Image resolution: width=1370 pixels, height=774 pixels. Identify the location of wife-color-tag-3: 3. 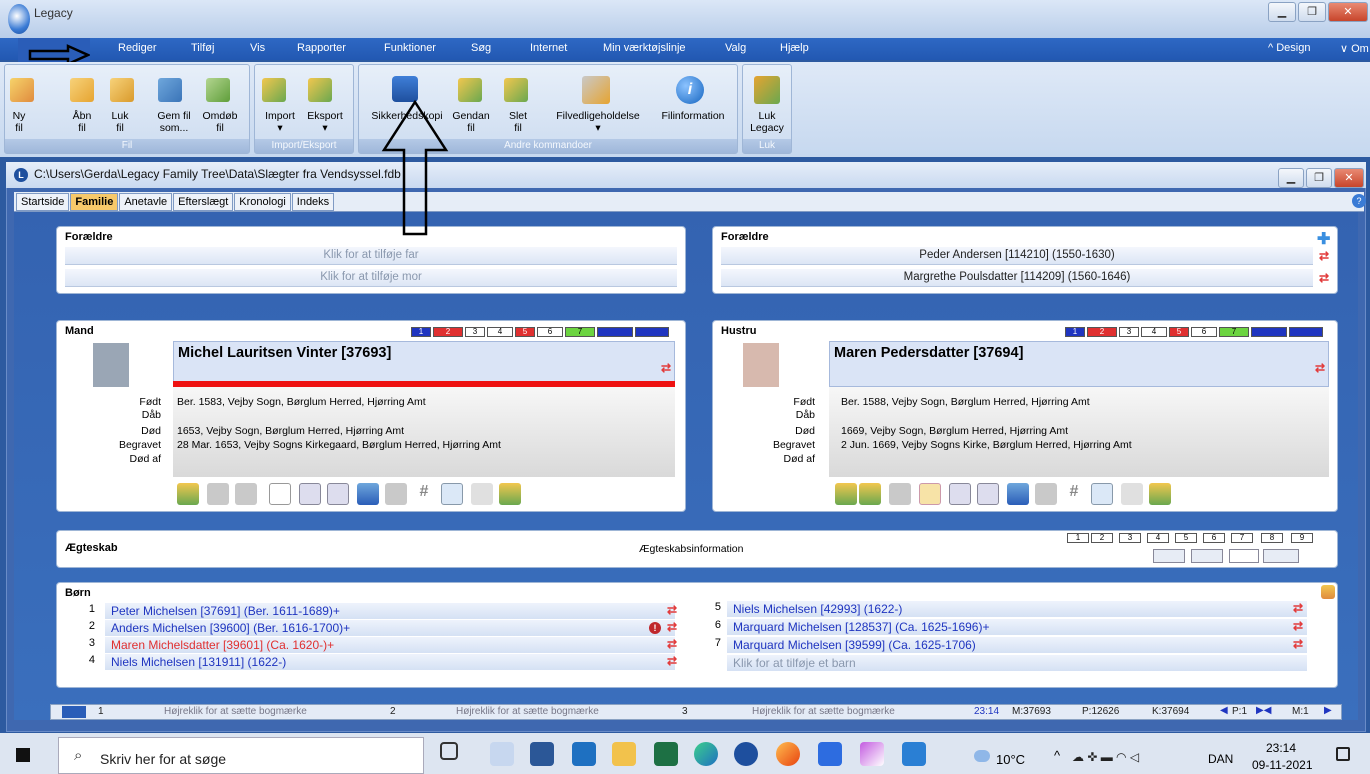
(1129, 332).